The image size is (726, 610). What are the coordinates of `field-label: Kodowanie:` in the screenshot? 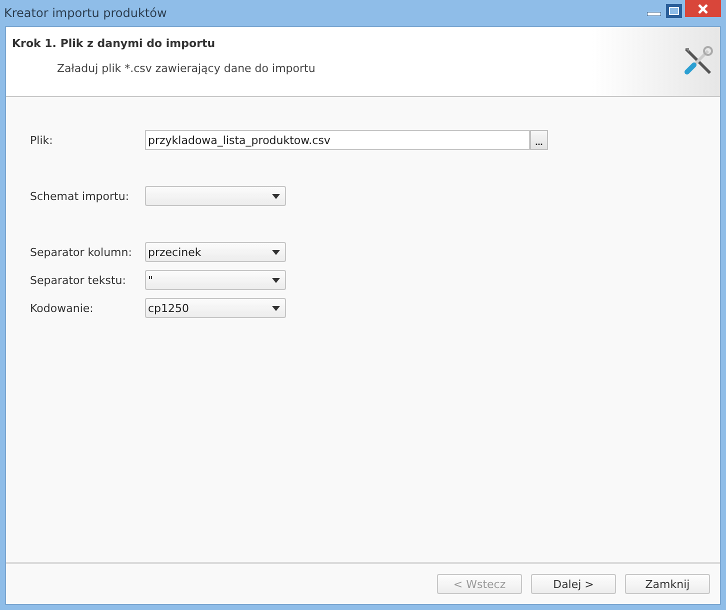 It's located at (62, 308).